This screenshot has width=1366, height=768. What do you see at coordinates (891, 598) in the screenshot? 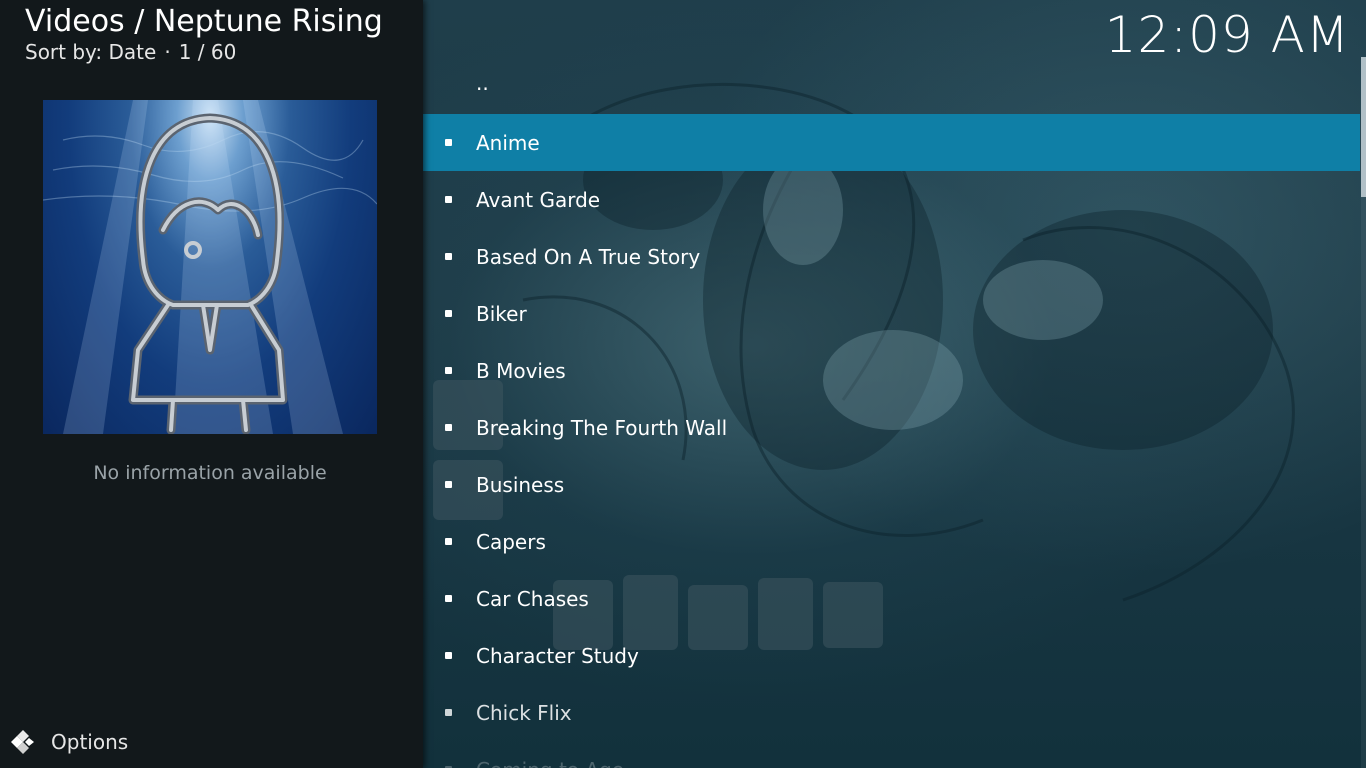
I see `list-item-car-chases: Car Chases` at bounding box center [891, 598].